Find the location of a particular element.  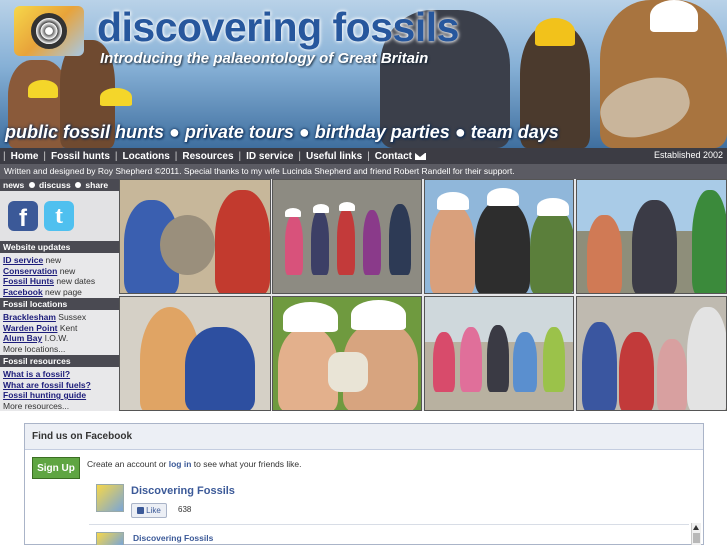

list-item: What is a fossil? is located at coordinates (59, 374).